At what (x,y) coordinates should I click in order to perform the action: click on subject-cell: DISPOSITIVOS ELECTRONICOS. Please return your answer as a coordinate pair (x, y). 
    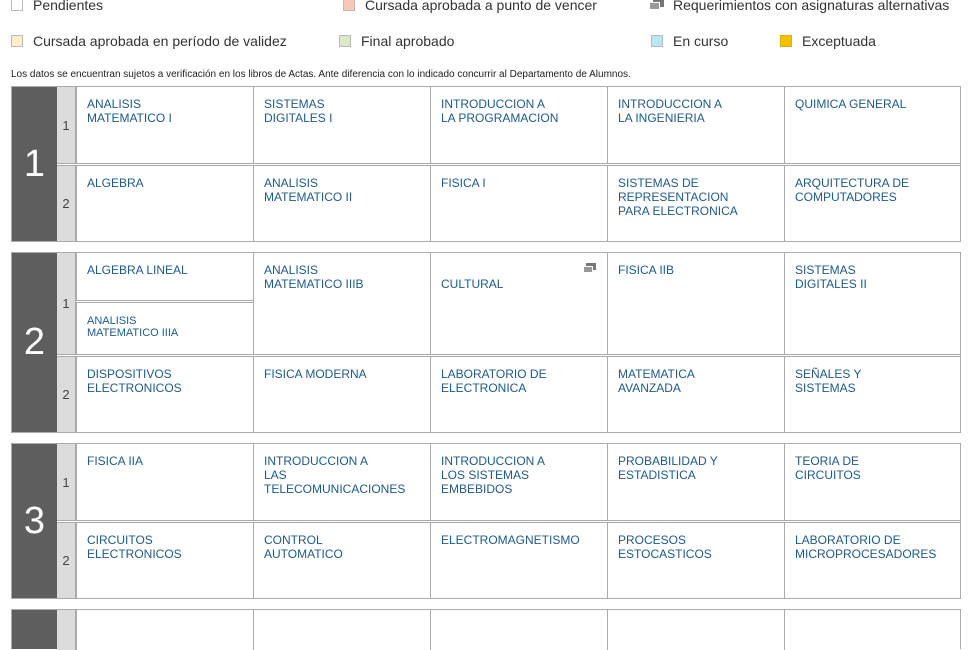
    Looking at the image, I should click on (164, 394).